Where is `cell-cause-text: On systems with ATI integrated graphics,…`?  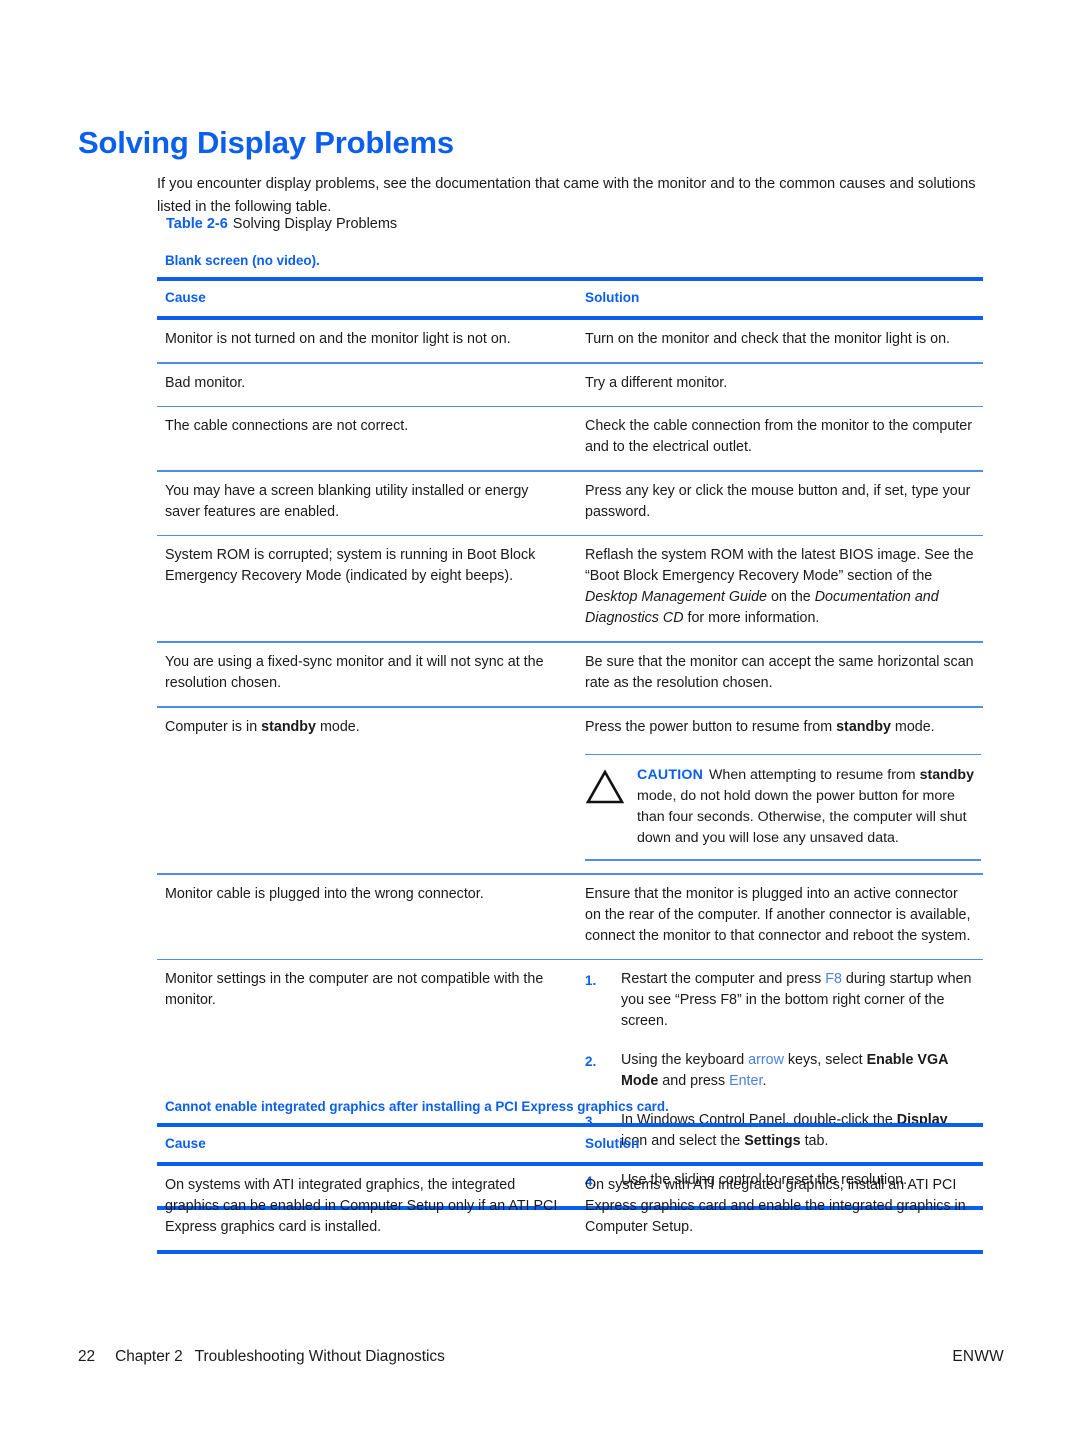
cell-cause-text: On systems with ATI integrated graphics,… is located at coordinates (361, 1206).